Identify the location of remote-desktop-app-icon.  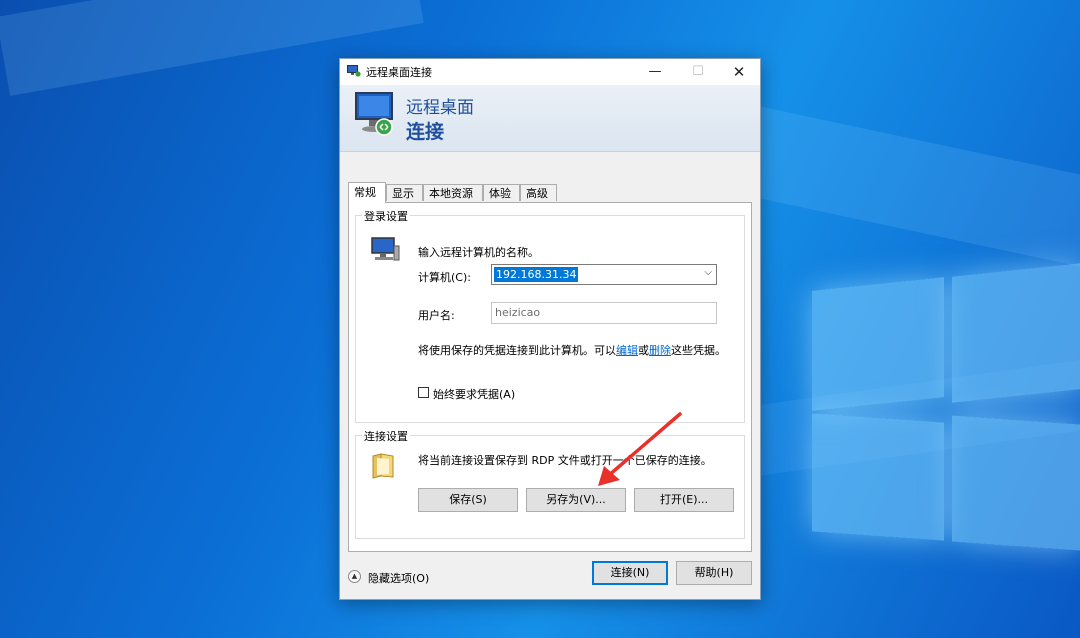
(354, 71).